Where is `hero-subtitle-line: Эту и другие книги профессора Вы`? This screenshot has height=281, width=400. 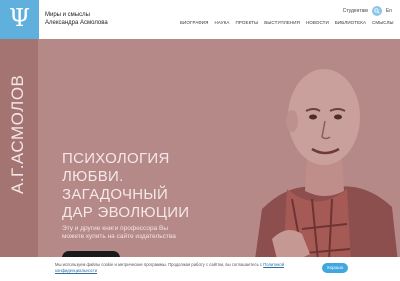
hero-subtitle-line: Эту и другие книги профессора Вы is located at coordinates (115, 228).